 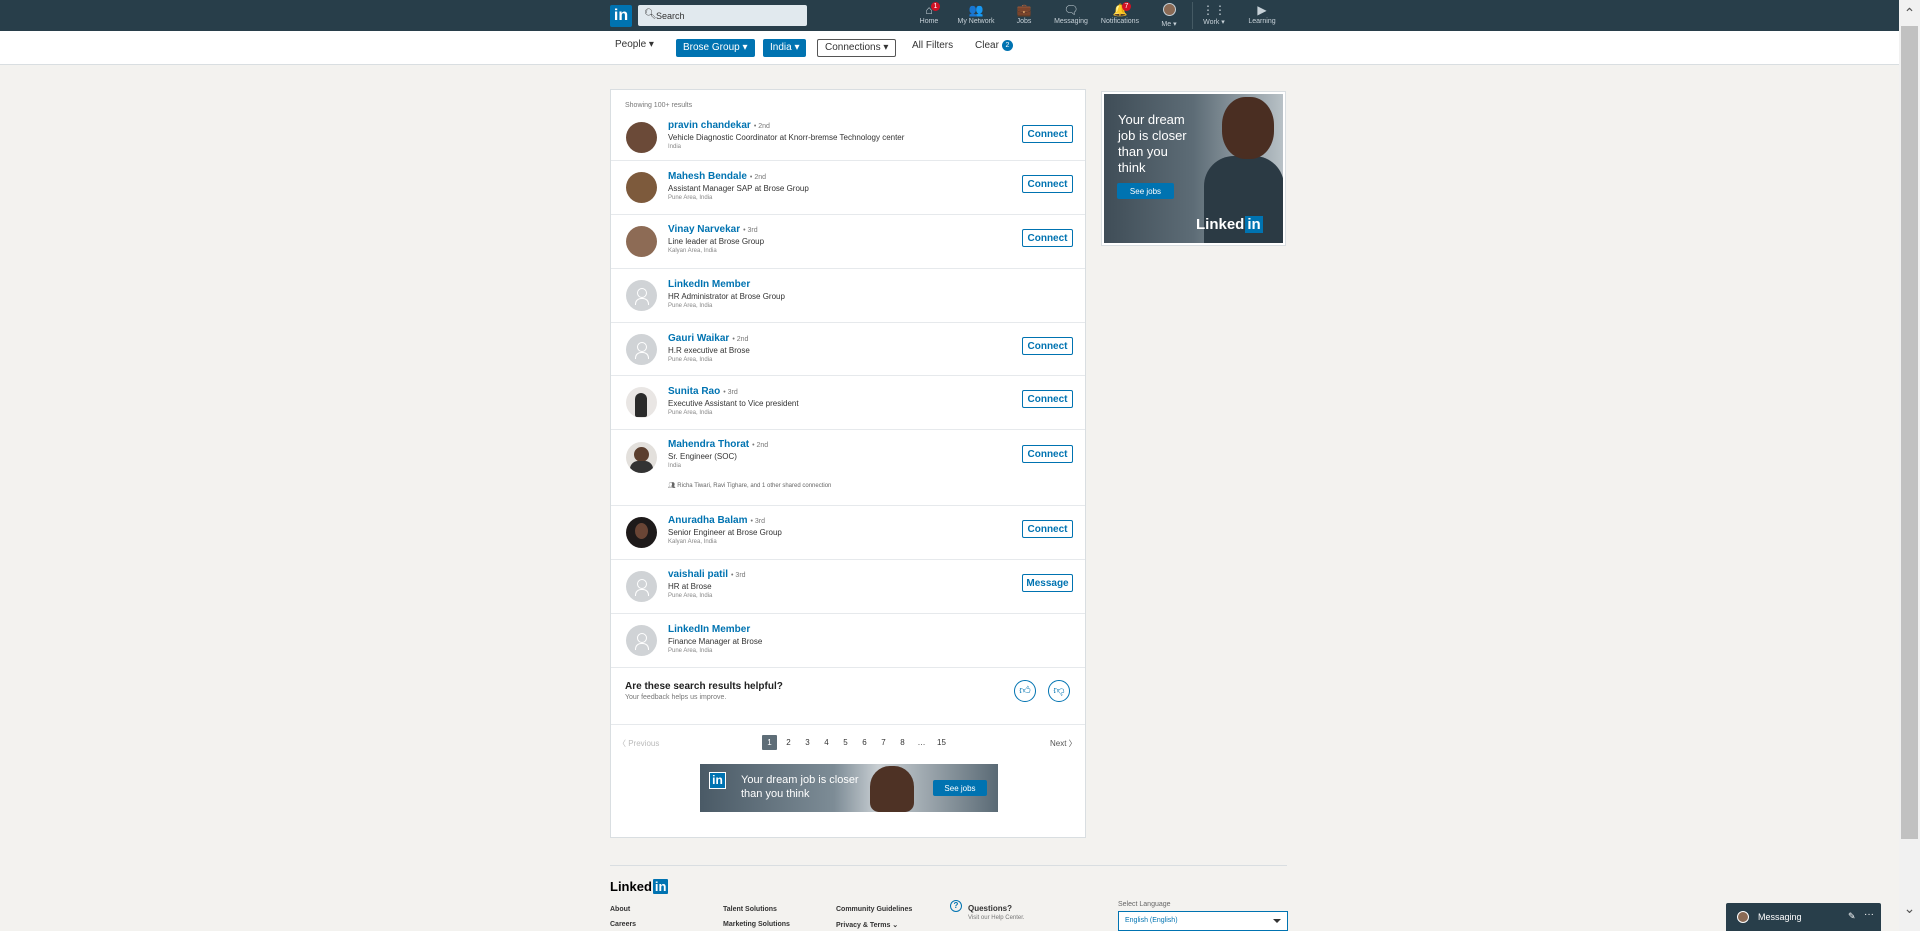 I want to click on nav-learning-label: Learning, so click(x=1262, y=21).